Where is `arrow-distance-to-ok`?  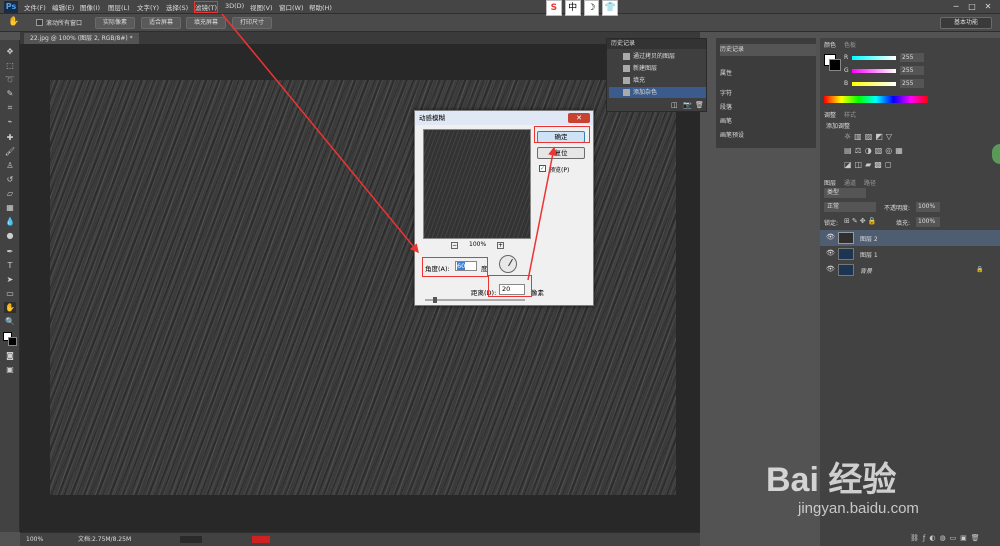
arrow-distance-to-ok is located at coordinates (542, 213).